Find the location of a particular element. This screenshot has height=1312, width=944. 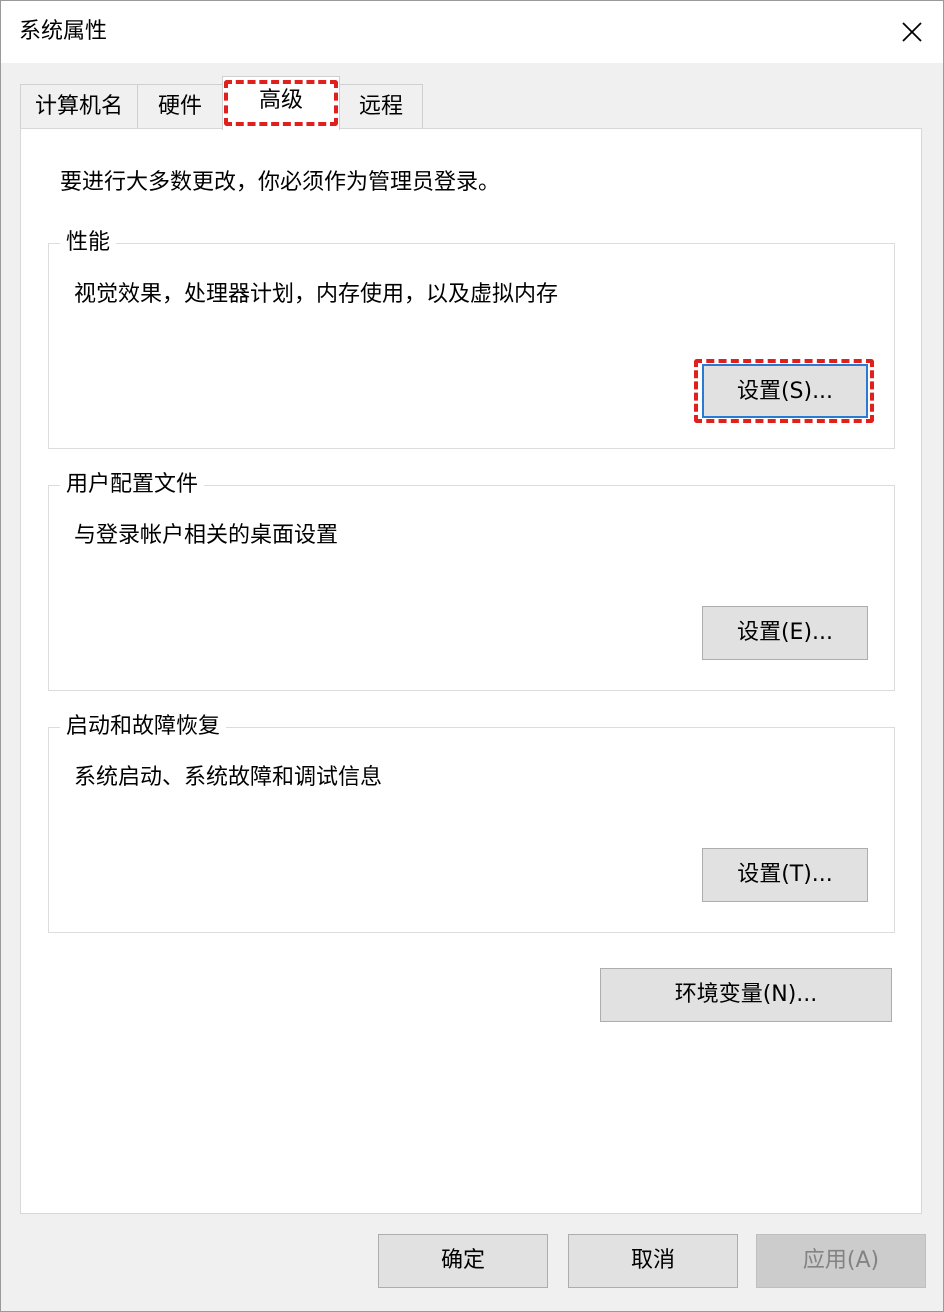

tab-remote: 远程 is located at coordinates (381, 106).